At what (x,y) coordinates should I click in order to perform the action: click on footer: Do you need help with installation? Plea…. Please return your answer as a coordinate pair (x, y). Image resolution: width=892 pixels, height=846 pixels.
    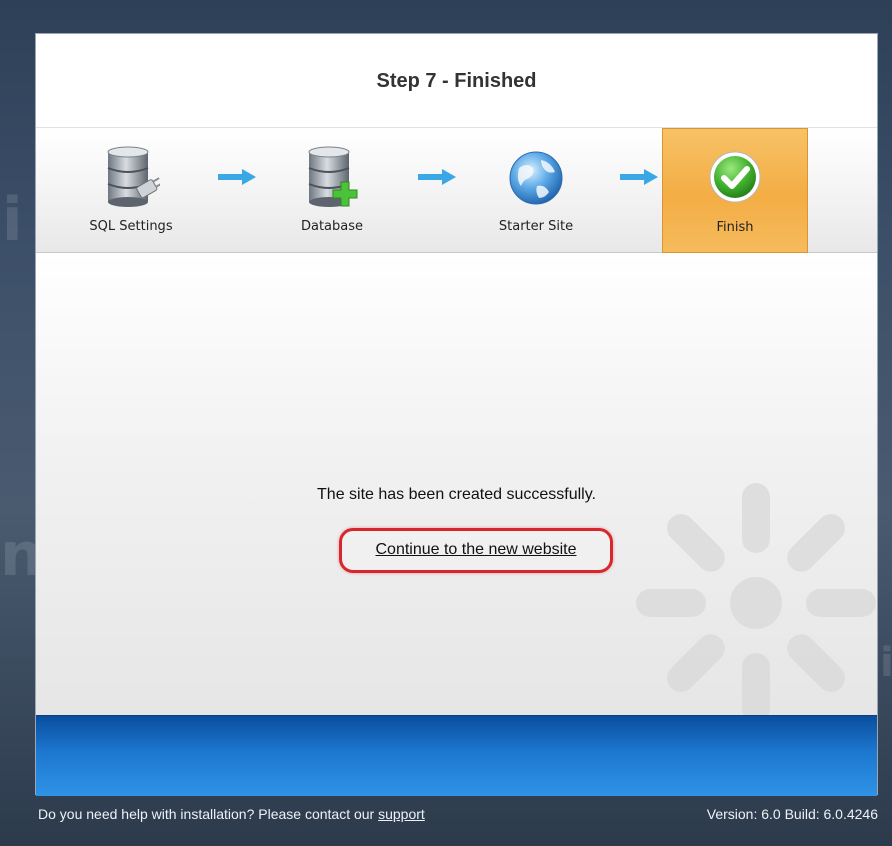
    Looking at the image, I should click on (458, 815).